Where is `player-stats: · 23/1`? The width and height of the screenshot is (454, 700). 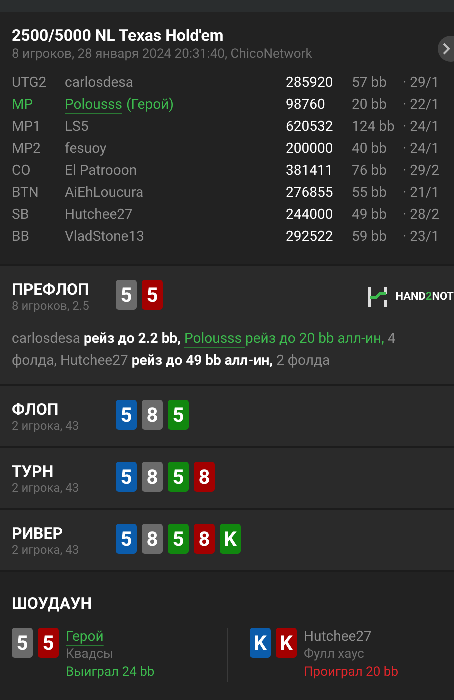
player-stats: · 23/1 is located at coordinates (421, 237).